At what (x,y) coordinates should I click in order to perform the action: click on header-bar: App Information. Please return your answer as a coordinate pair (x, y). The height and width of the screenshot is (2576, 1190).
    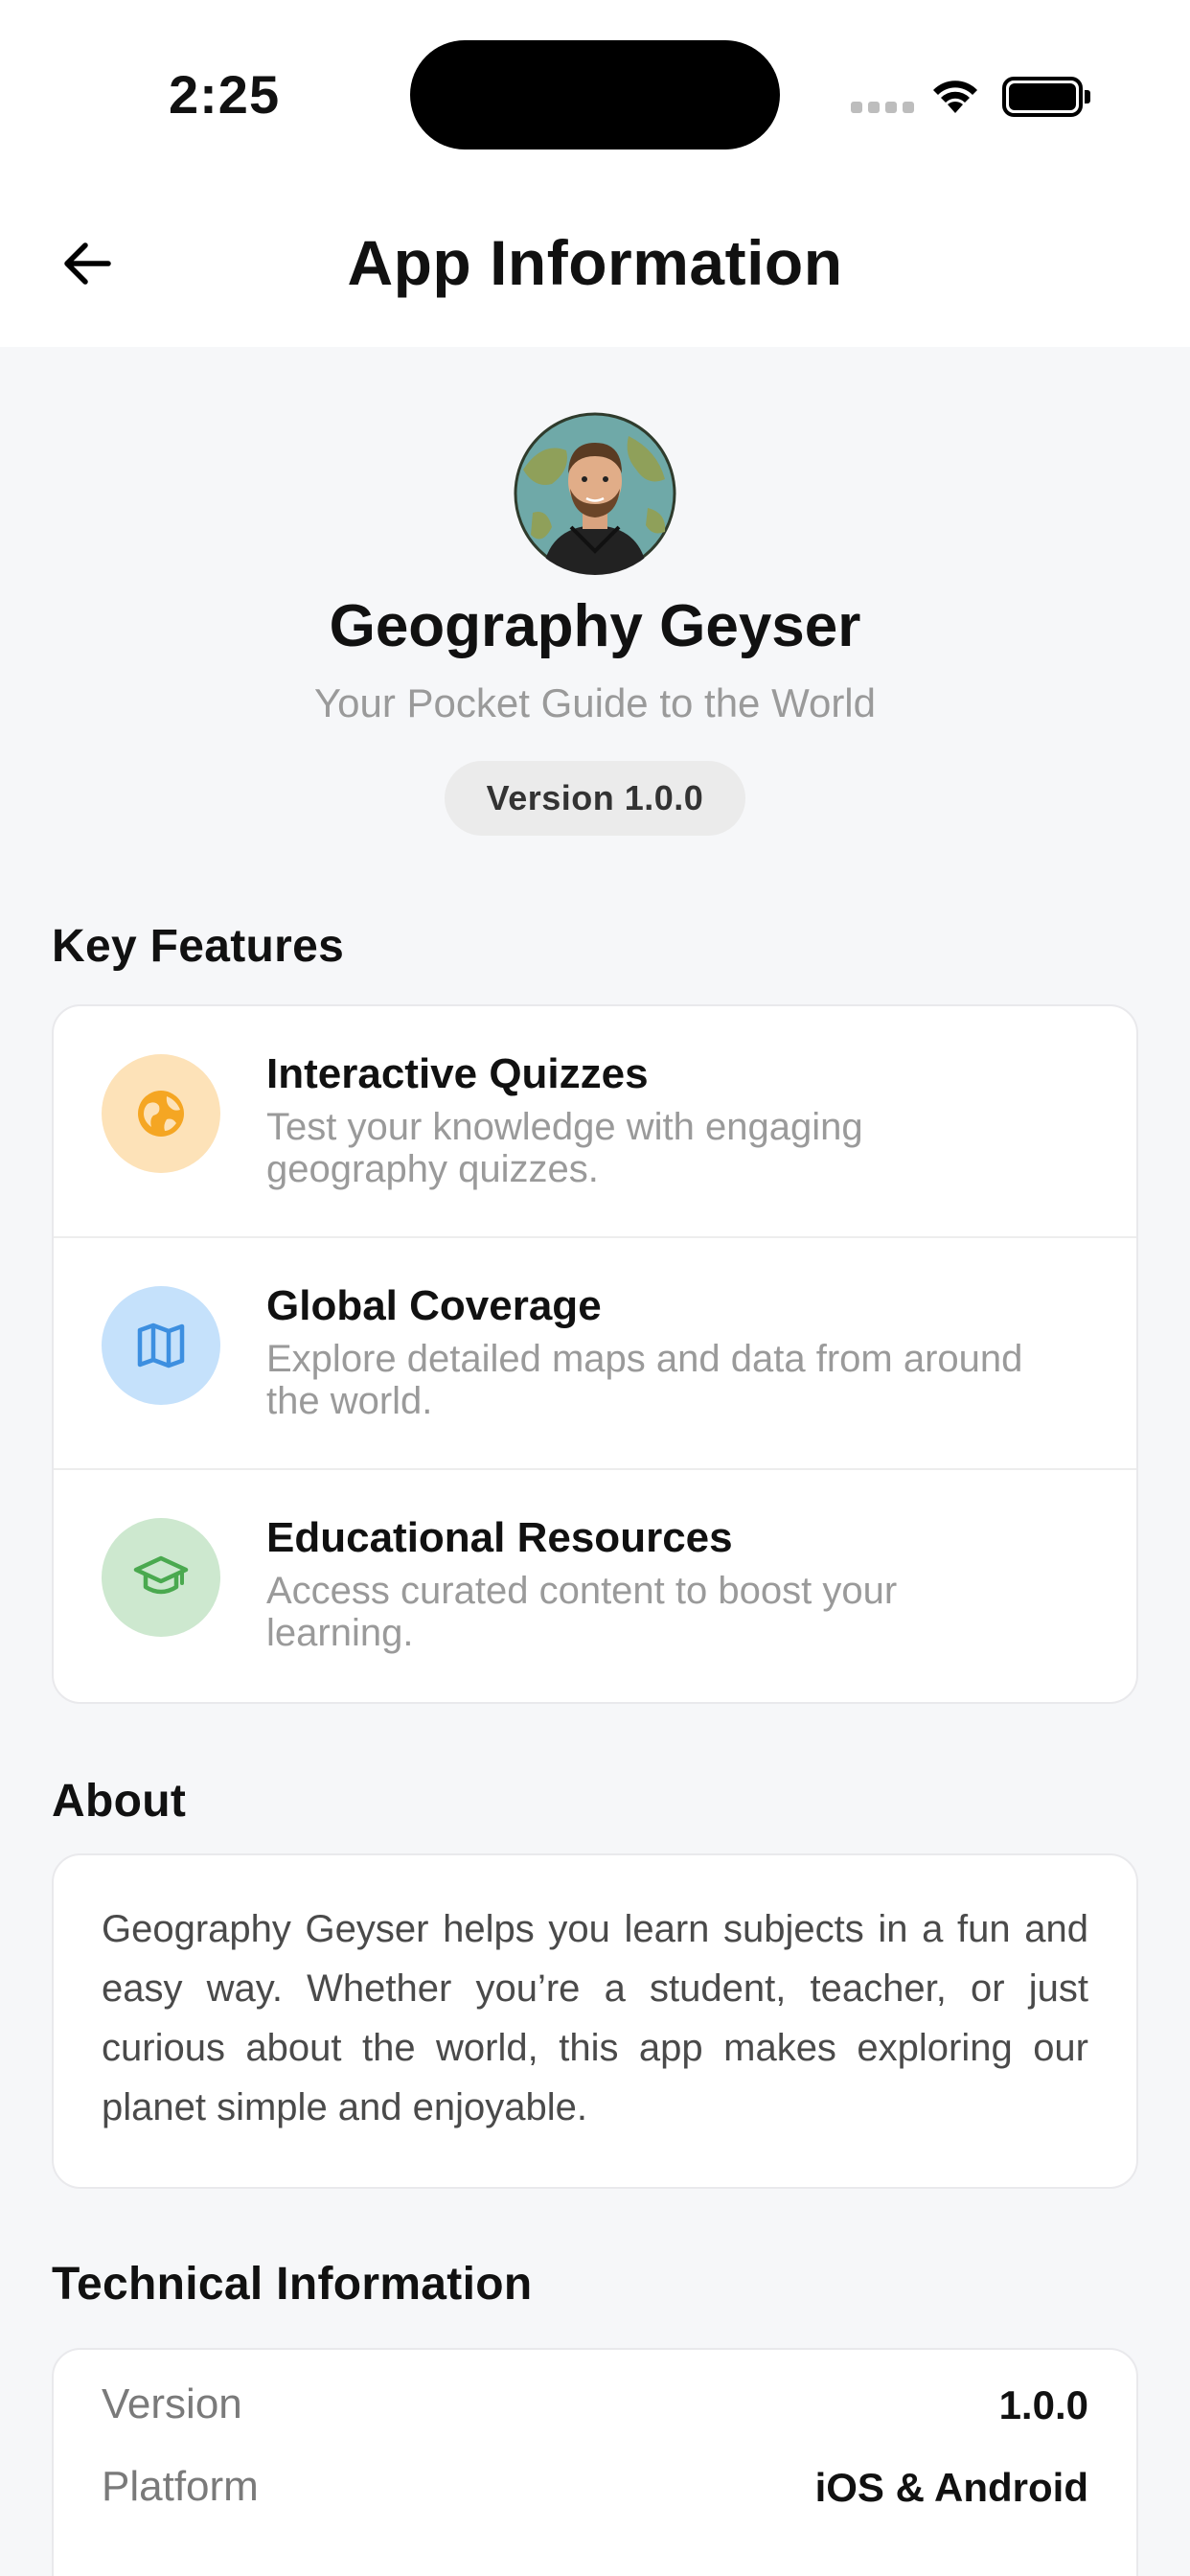
    Looking at the image, I should click on (595, 269).